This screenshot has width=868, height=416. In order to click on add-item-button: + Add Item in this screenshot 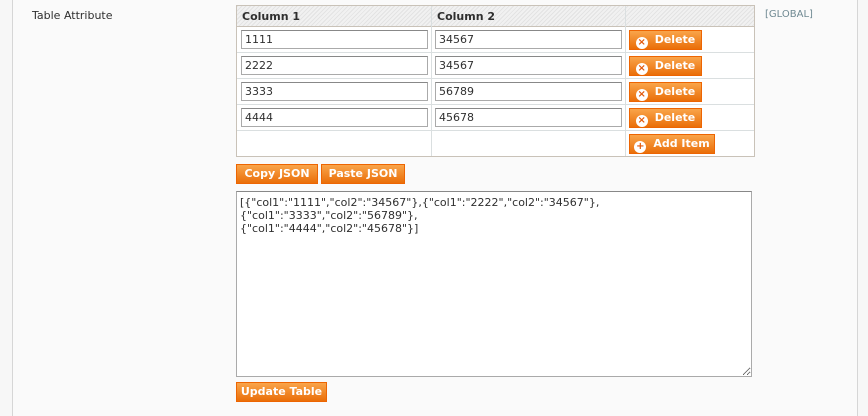, I will do `click(672, 144)`.